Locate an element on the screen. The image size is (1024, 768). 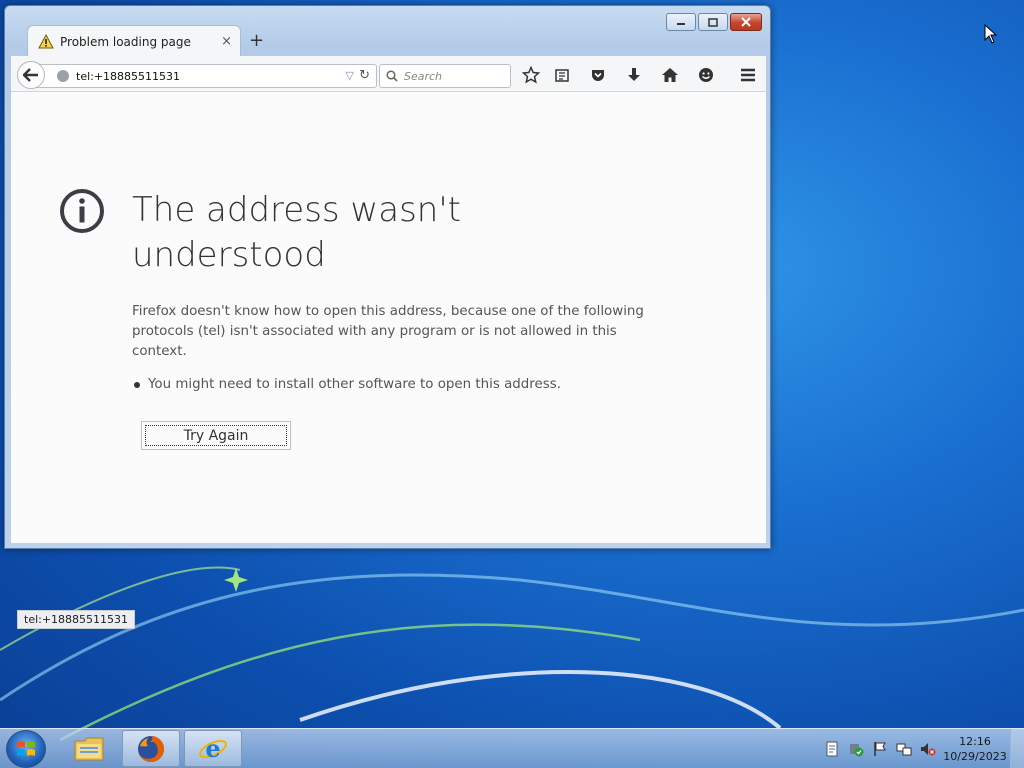
internet-explorer-icon: e is located at coordinates (213, 748).